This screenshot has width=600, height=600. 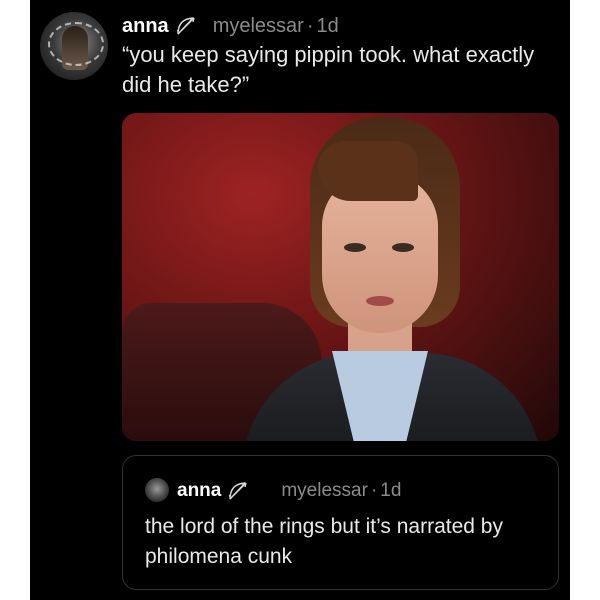 I want to click on quoted-post-timestamp: 1d, so click(x=390, y=491).